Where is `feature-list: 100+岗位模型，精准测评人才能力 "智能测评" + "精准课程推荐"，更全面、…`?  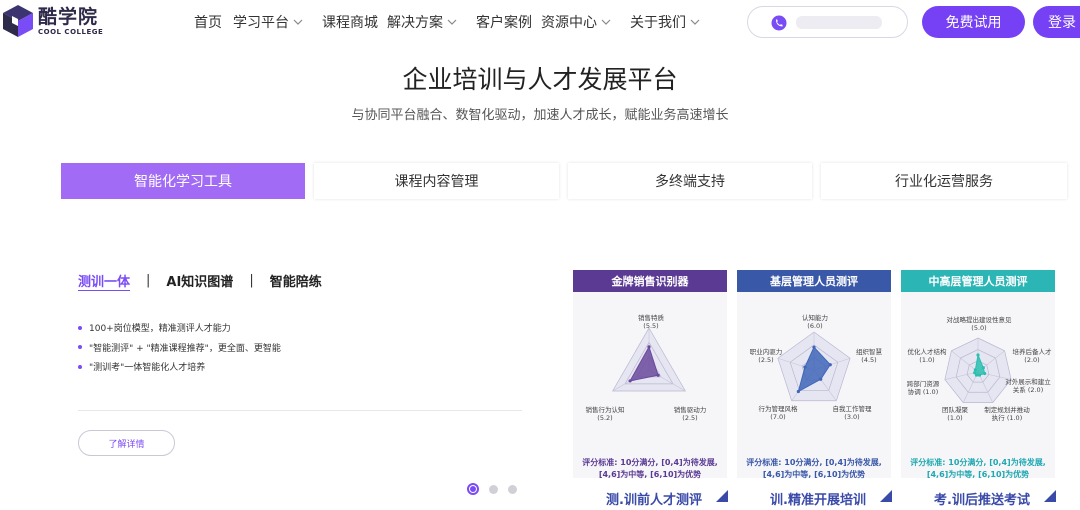
feature-list: 100+岗位模型，精准测评人才能力 "智能测评" + "精准课程推荐"，更全面、… is located at coordinates (179, 347).